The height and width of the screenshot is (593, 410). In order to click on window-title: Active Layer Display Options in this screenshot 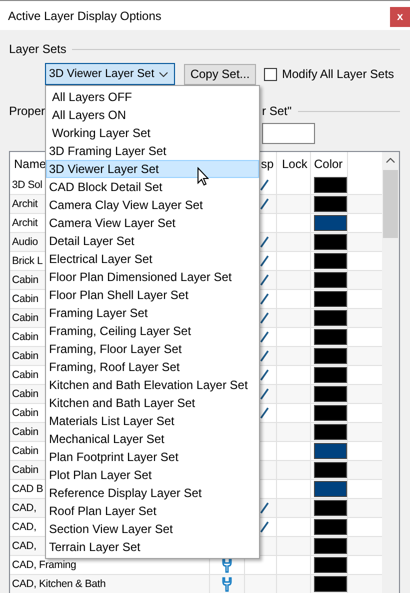, I will do `click(85, 15)`.